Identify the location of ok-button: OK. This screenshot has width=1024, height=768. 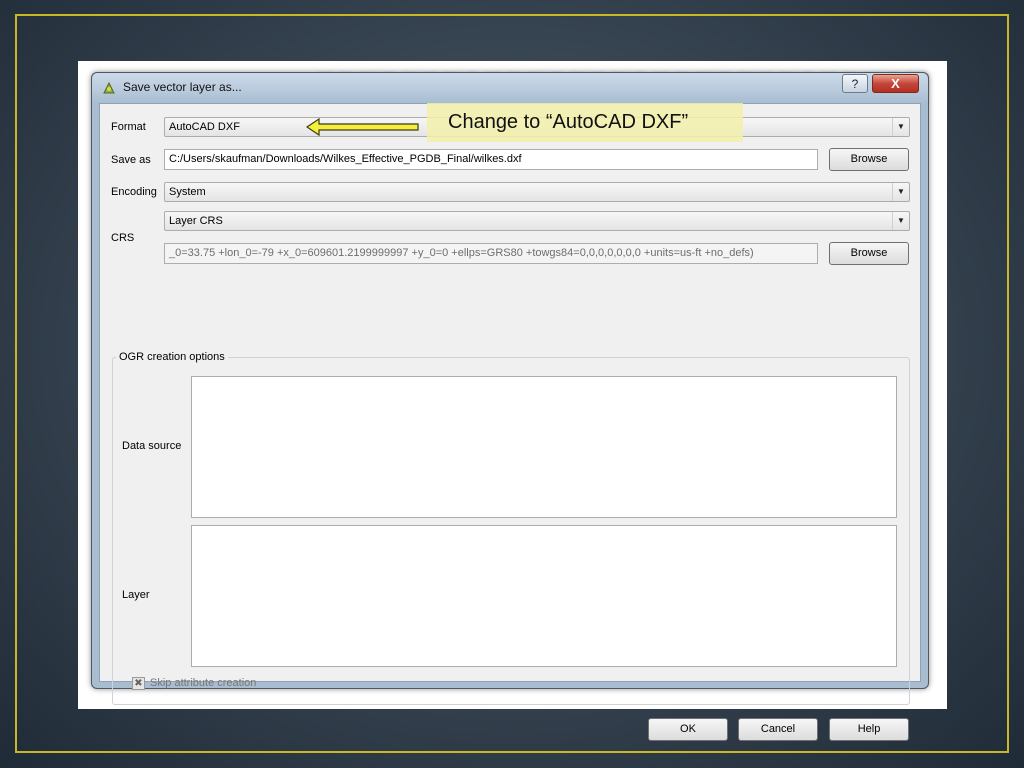
(688, 729).